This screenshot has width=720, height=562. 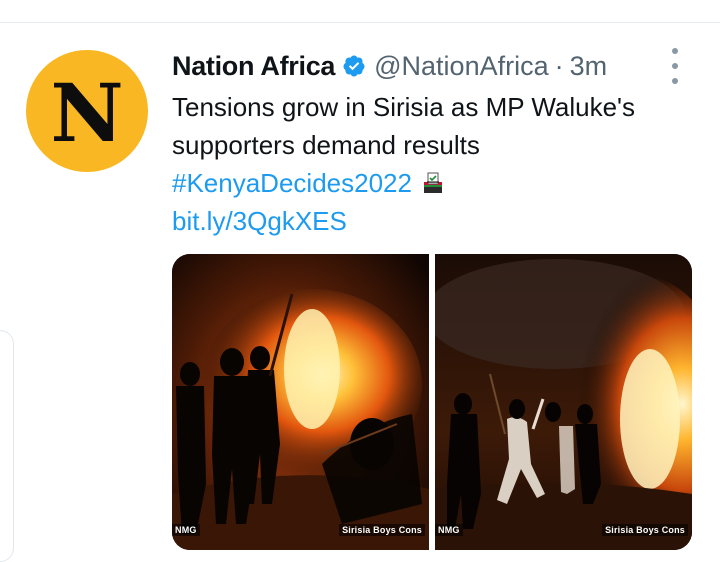 I want to click on tweet-text-line: Tensions grow in Sirisia as MP Waluke's, so click(x=404, y=107).